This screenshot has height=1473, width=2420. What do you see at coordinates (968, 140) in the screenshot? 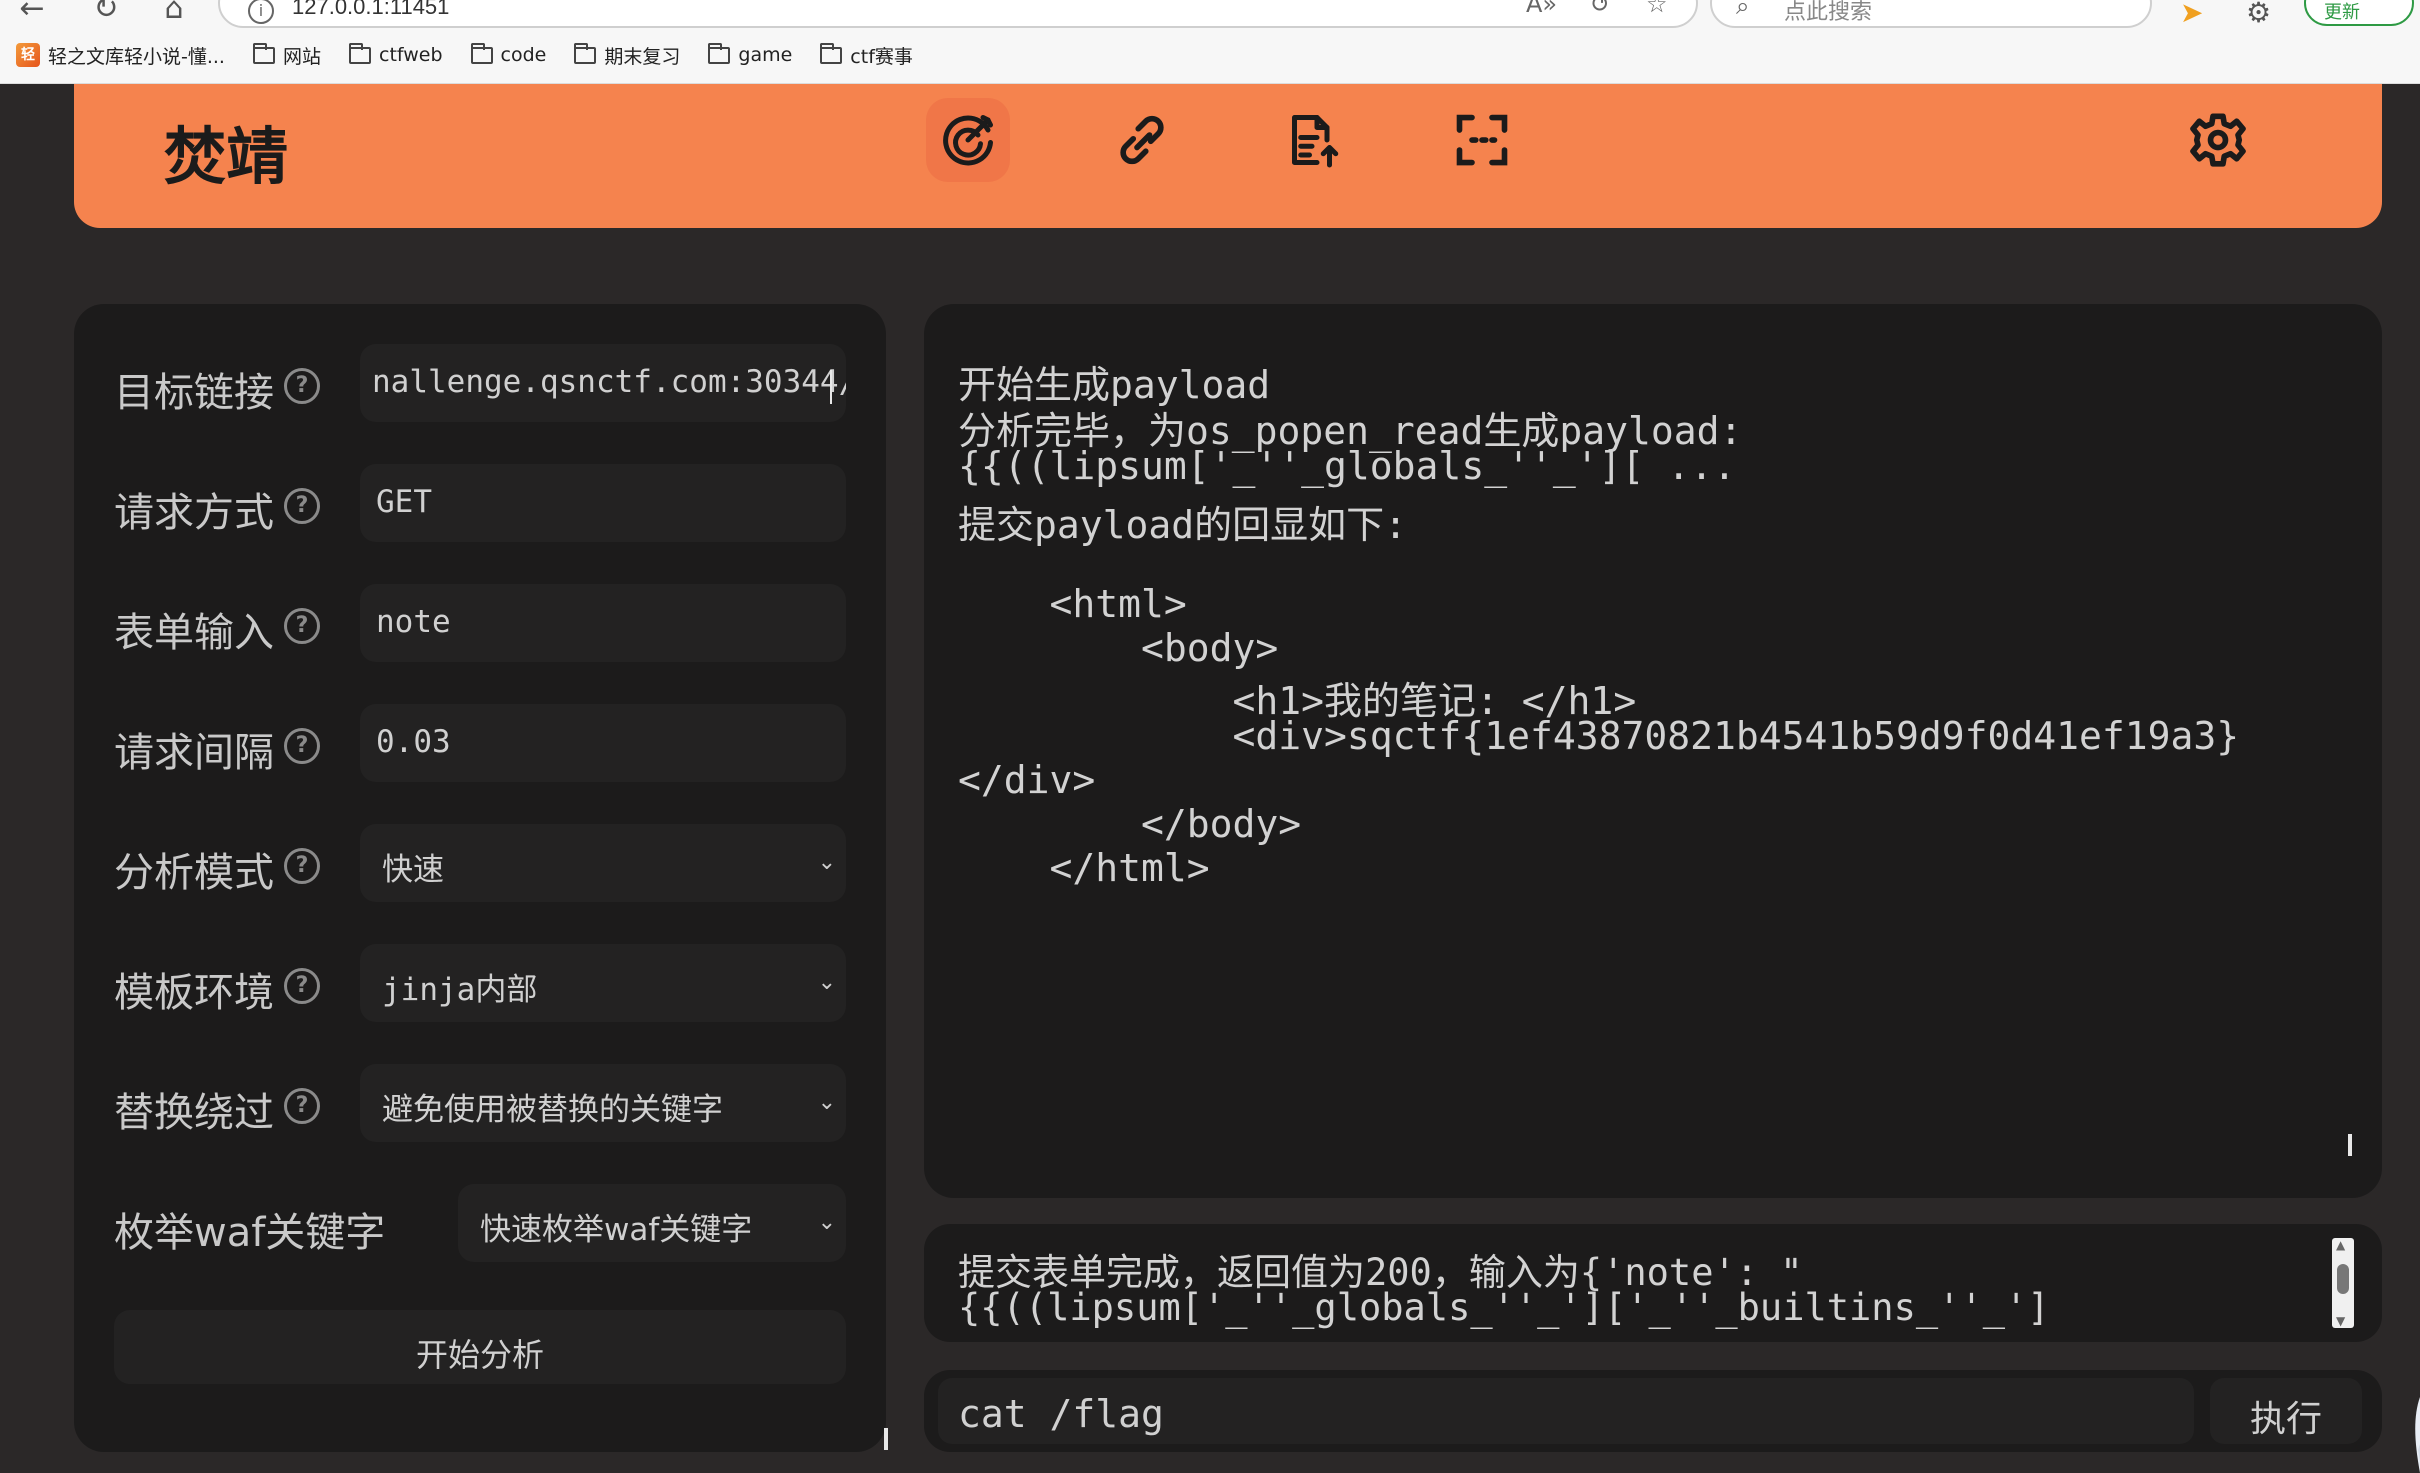
I see `target-crack-icon` at bounding box center [968, 140].